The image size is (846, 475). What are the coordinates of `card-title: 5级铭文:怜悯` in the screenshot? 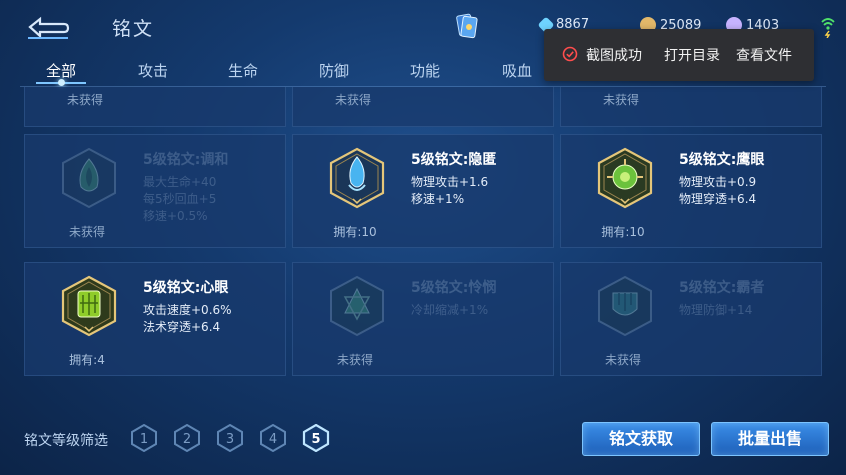 It's located at (454, 288).